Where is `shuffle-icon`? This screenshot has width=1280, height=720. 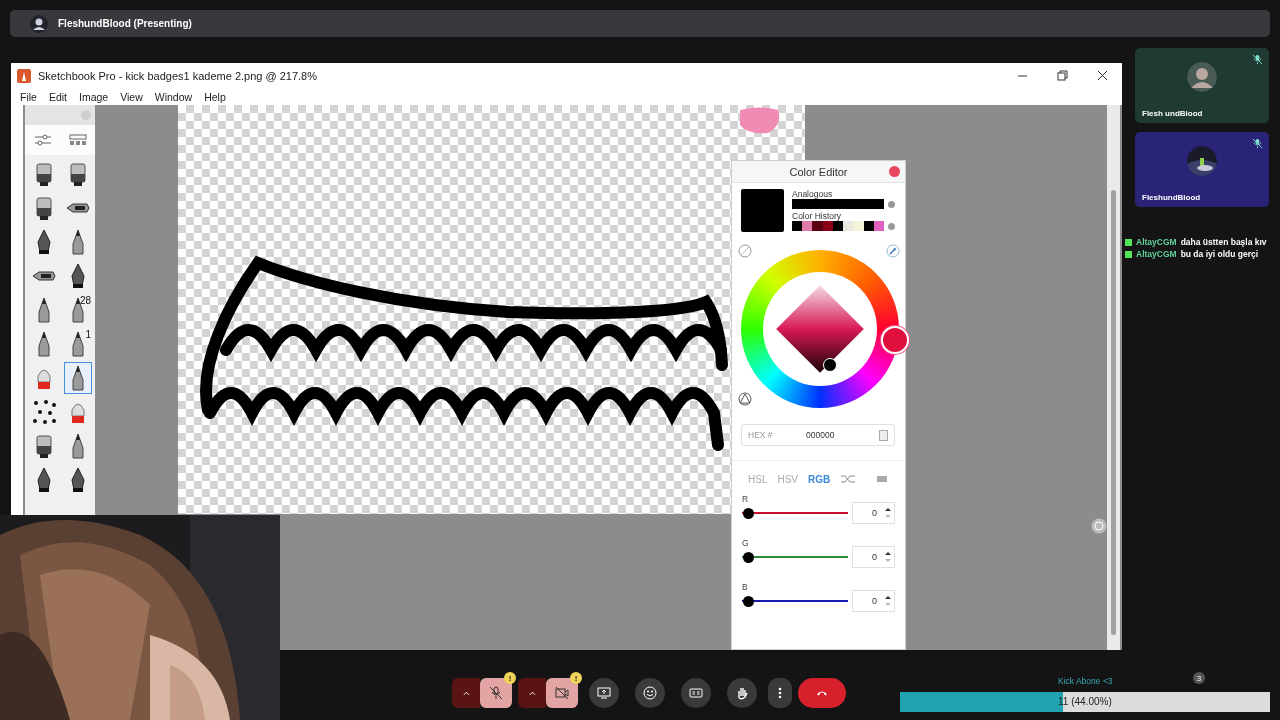 shuffle-icon is located at coordinates (848, 479).